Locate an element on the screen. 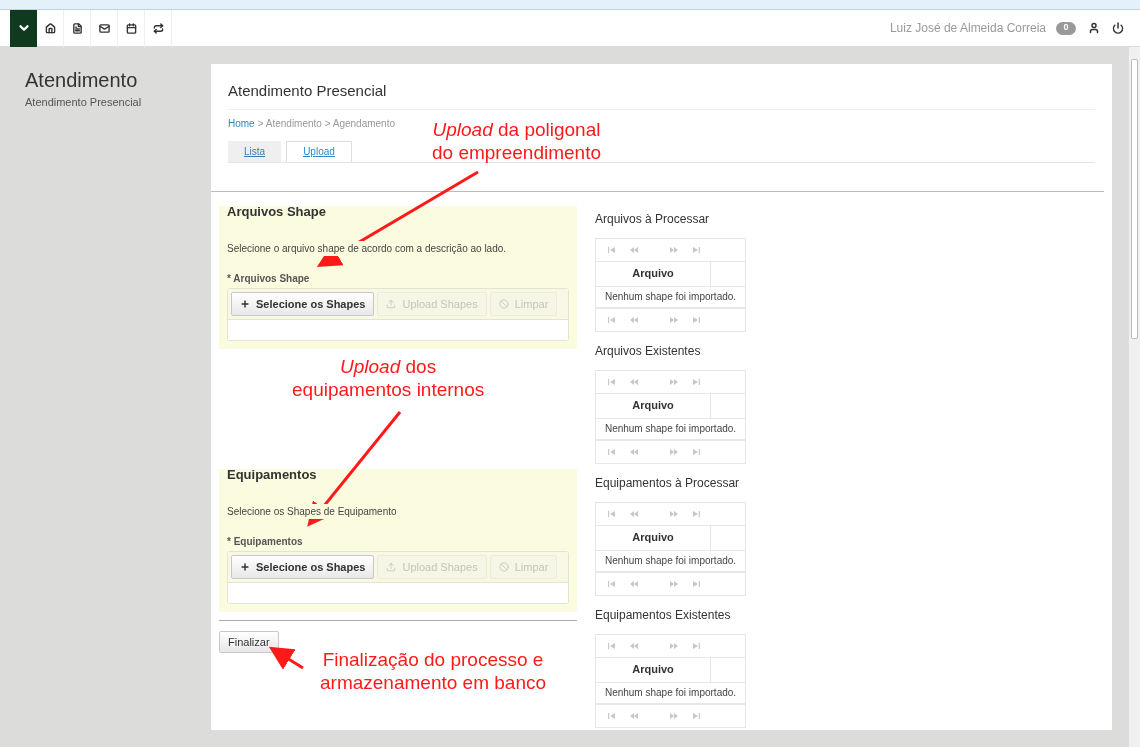  page-subtitle: Atendimento Presencial is located at coordinates (84, 102).